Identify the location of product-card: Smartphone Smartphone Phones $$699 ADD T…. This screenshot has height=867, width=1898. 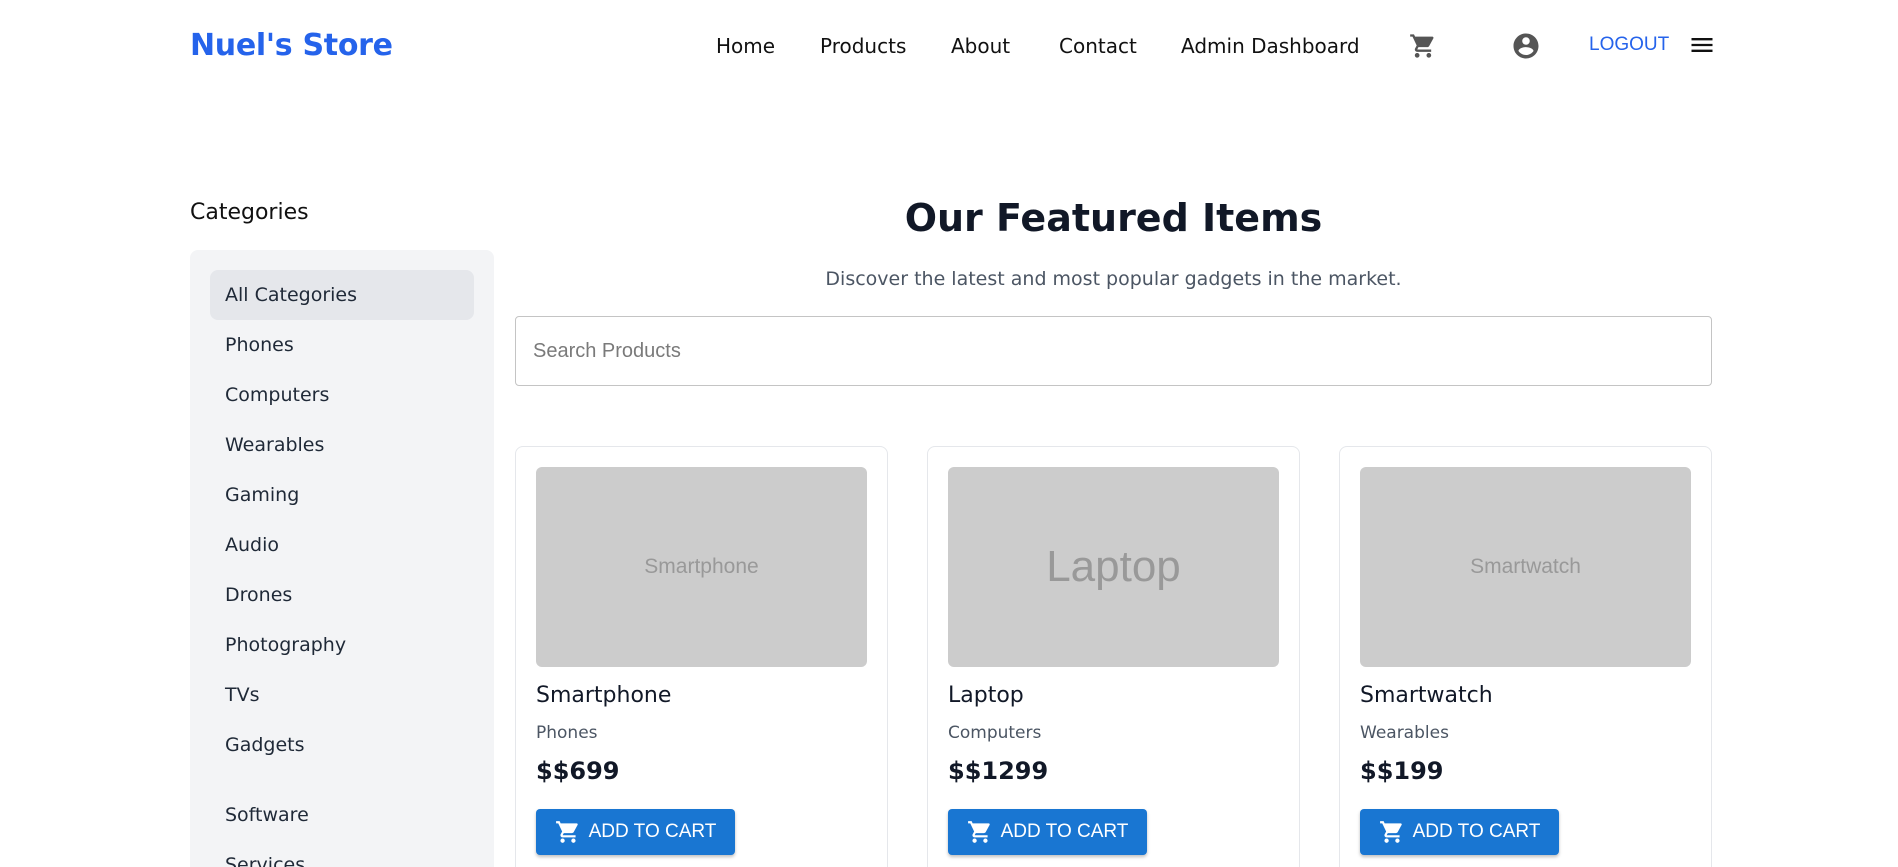
(701, 656).